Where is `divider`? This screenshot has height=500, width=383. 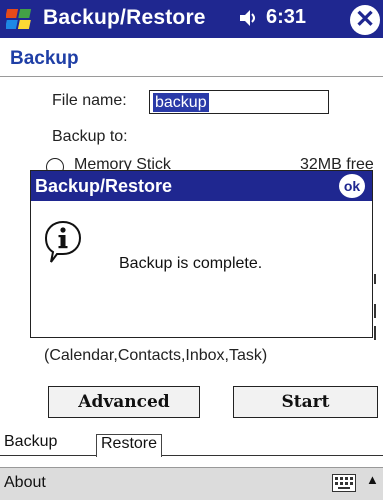
divider is located at coordinates (191, 76).